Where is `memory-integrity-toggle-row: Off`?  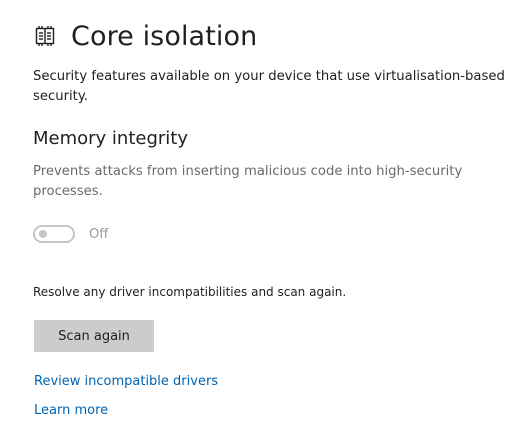 memory-integrity-toggle-row: Off is located at coordinates (70, 234).